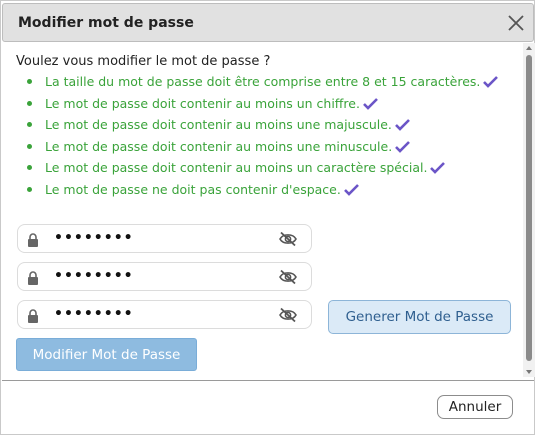  Describe the element at coordinates (268, 22) in the screenshot. I see `dialog-titlebar: Modifier mot de passe` at that location.